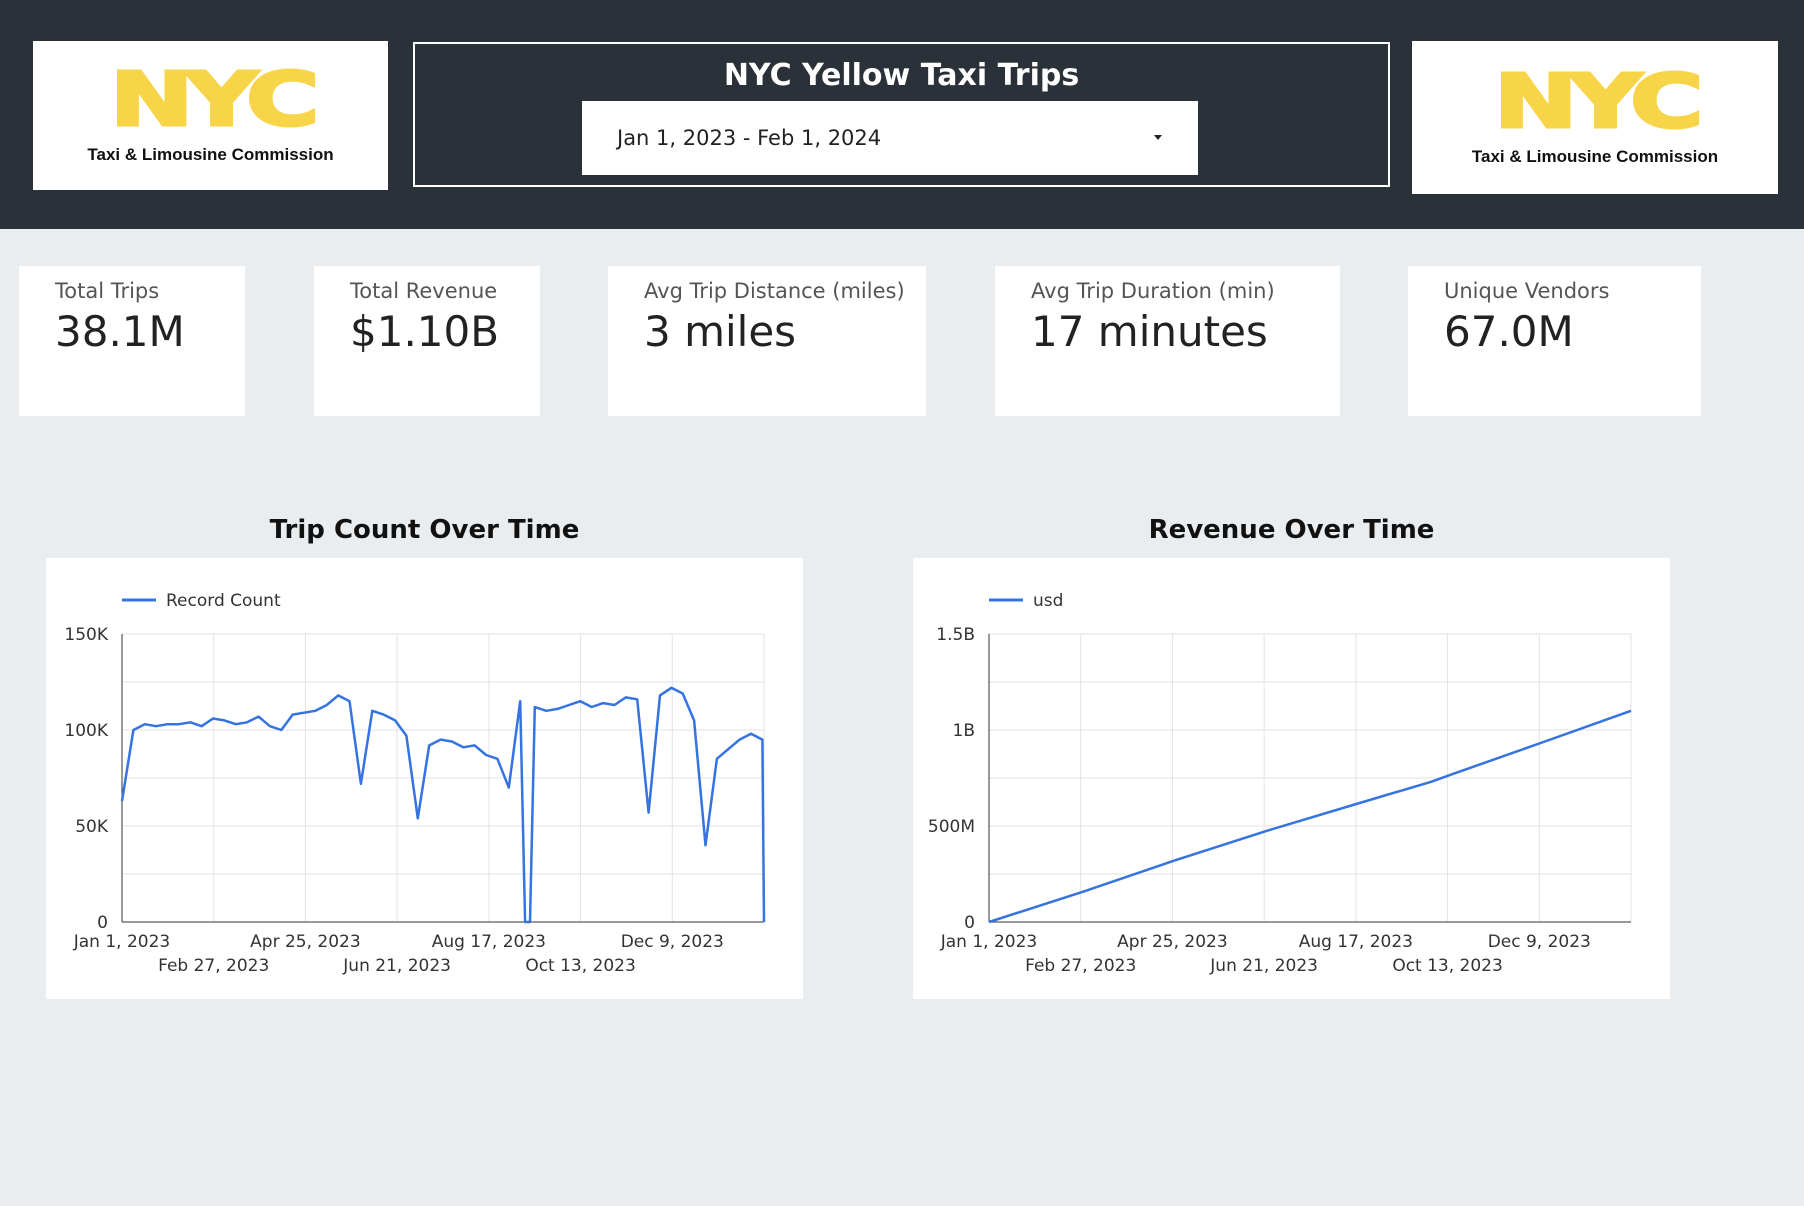 The image size is (1804, 1206). I want to click on kpi-card-unique-vendors: Unique Vendors 67.0M, so click(1554, 341).